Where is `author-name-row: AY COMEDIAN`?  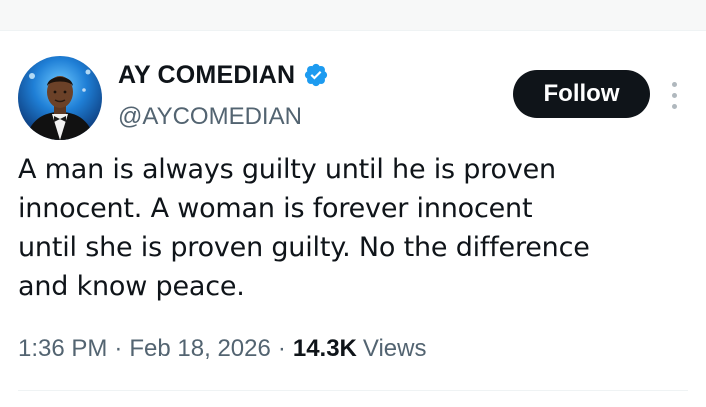
author-name-row: AY COMEDIAN is located at coordinates (223, 75).